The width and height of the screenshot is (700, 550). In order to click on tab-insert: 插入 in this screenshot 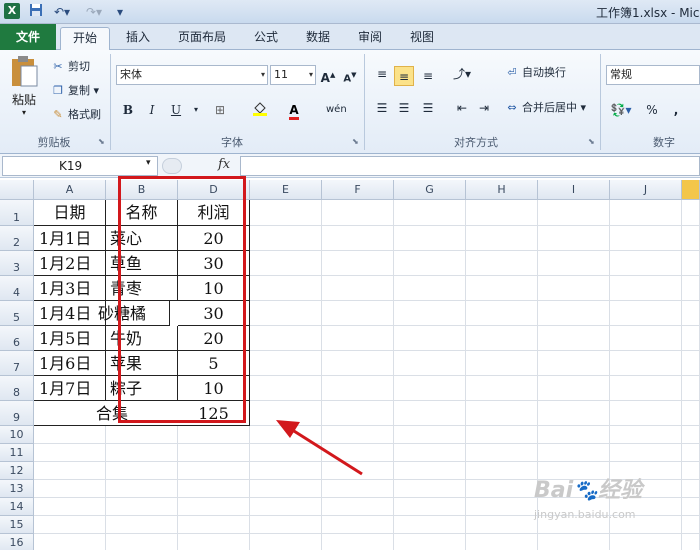, I will do `click(138, 38)`.